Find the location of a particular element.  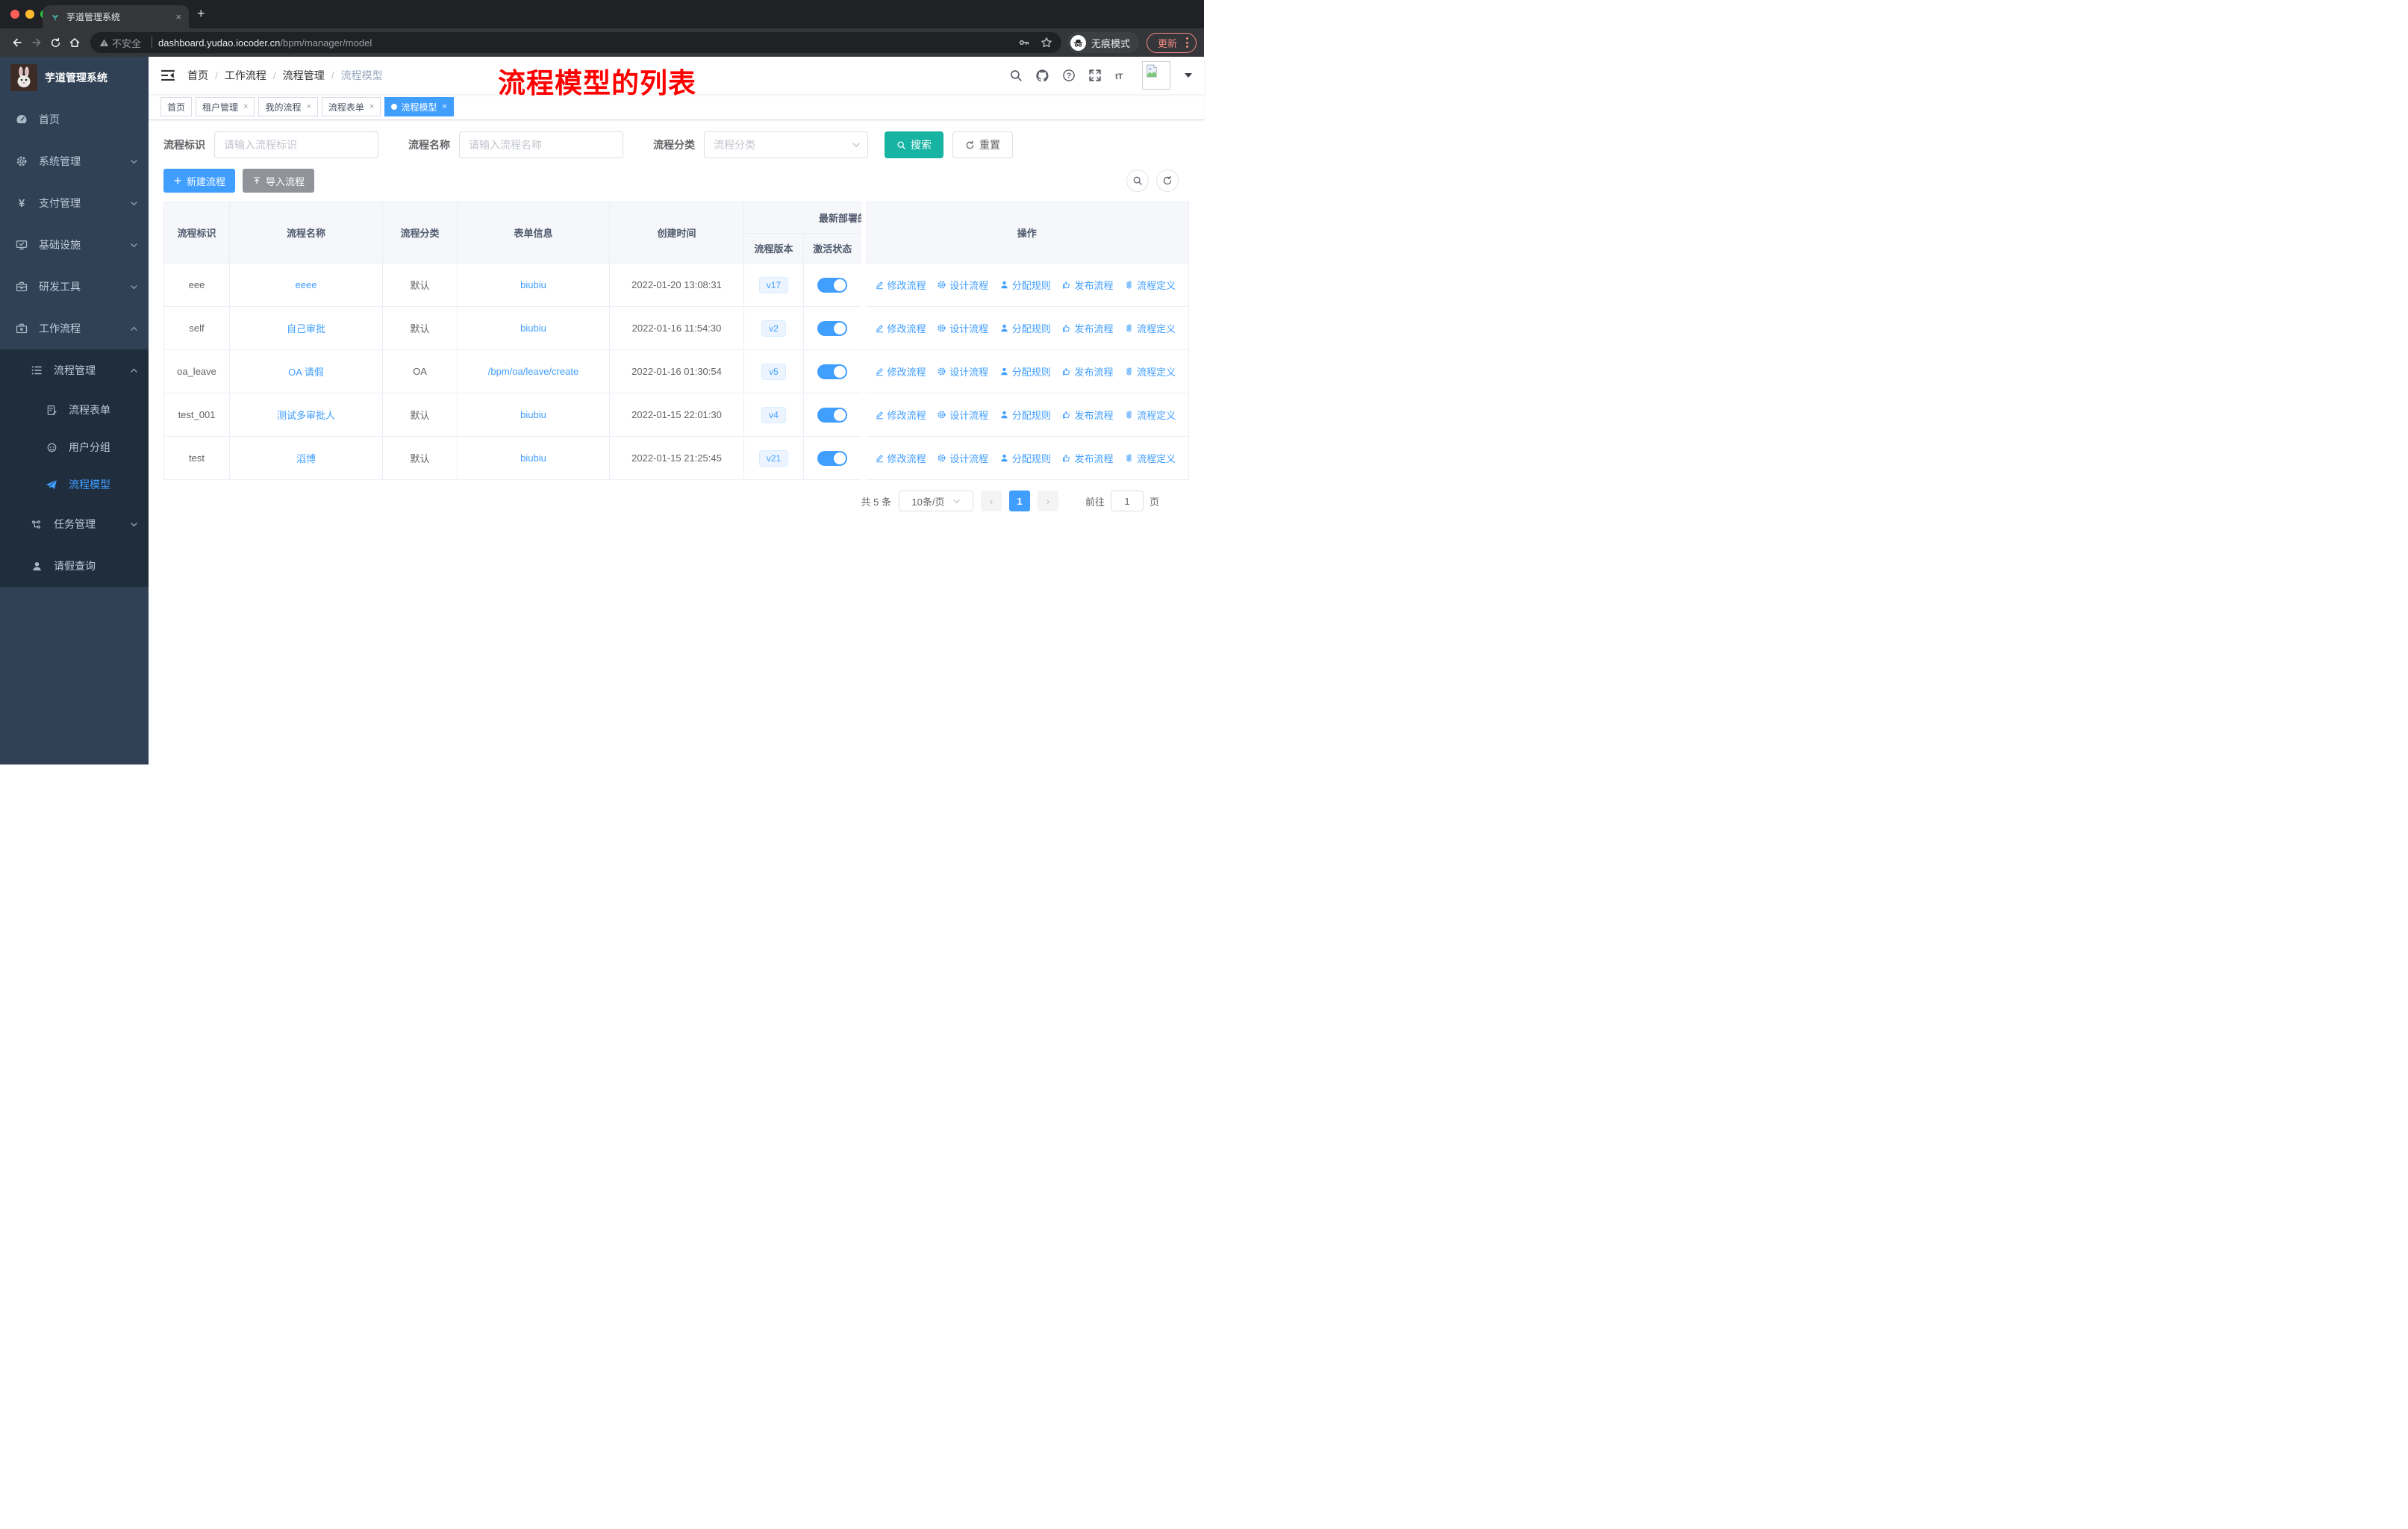

goto-page-input is located at coordinates (1127, 501).